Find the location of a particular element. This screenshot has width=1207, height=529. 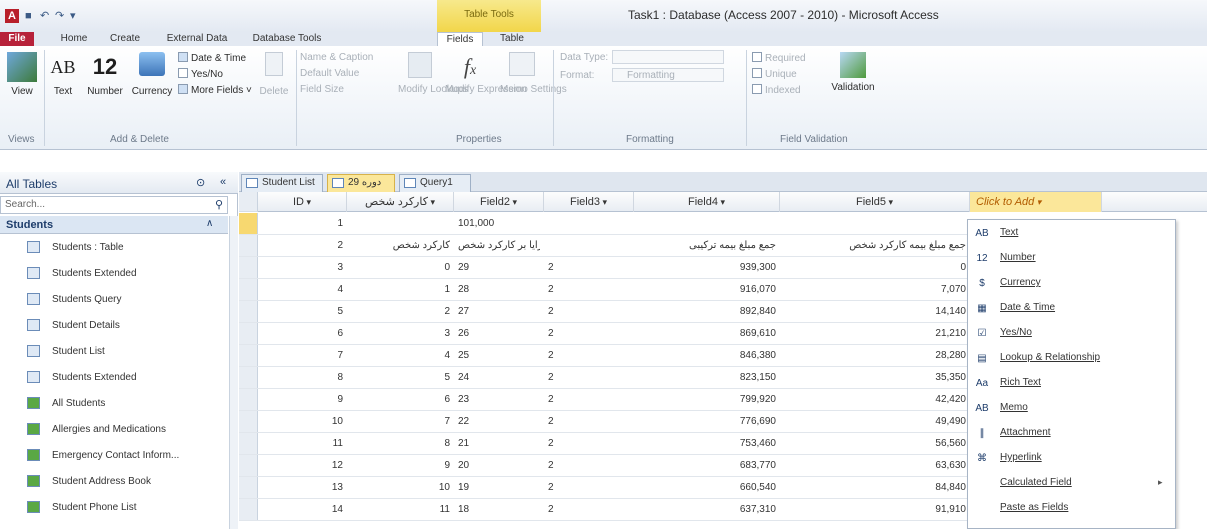

nav-item: All Students is located at coordinates (114, 404).